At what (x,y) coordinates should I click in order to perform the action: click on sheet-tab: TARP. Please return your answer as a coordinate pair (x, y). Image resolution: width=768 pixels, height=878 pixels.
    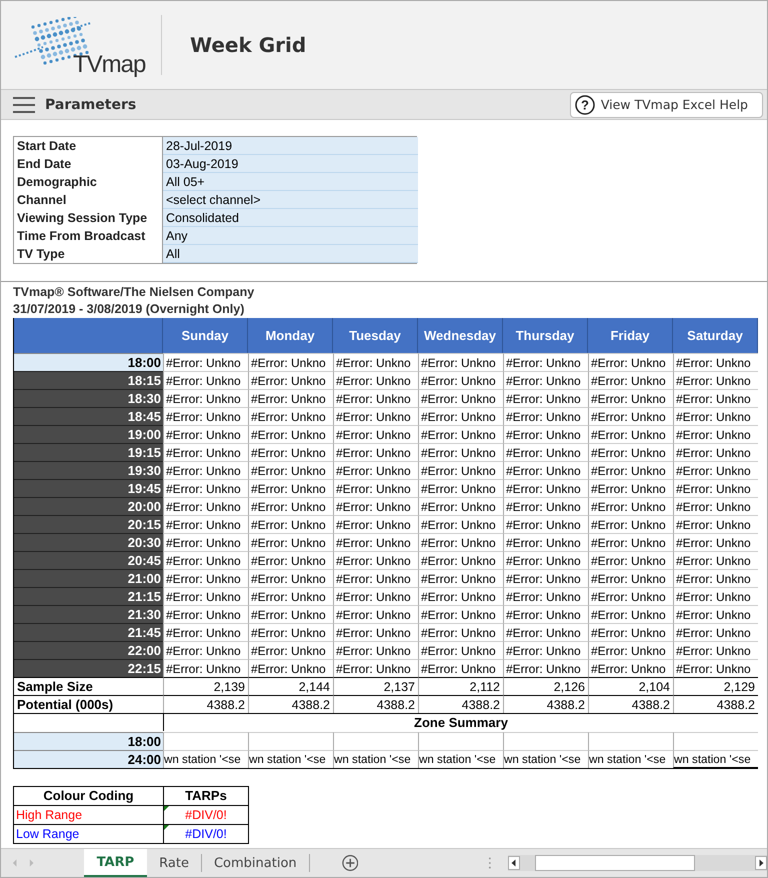
    Looking at the image, I should click on (116, 863).